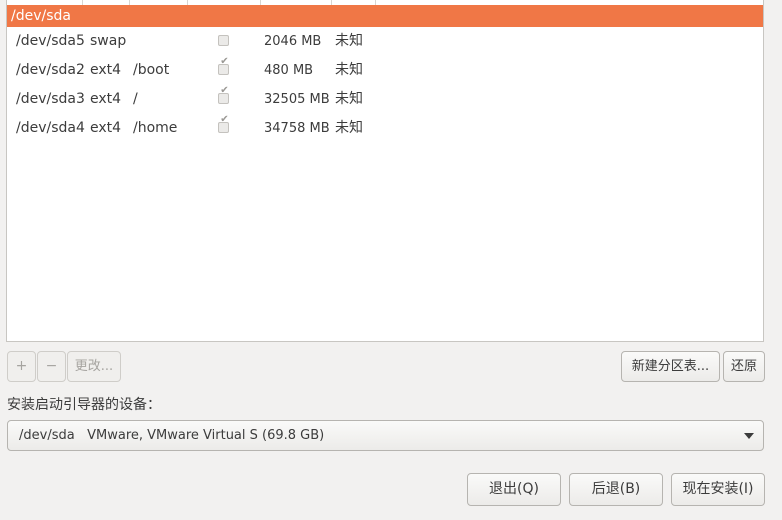 This screenshot has height=520, width=782. Describe the element at coordinates (50, 128) in the screenshot. I see `partition-device: /dev/sda4` at that location.